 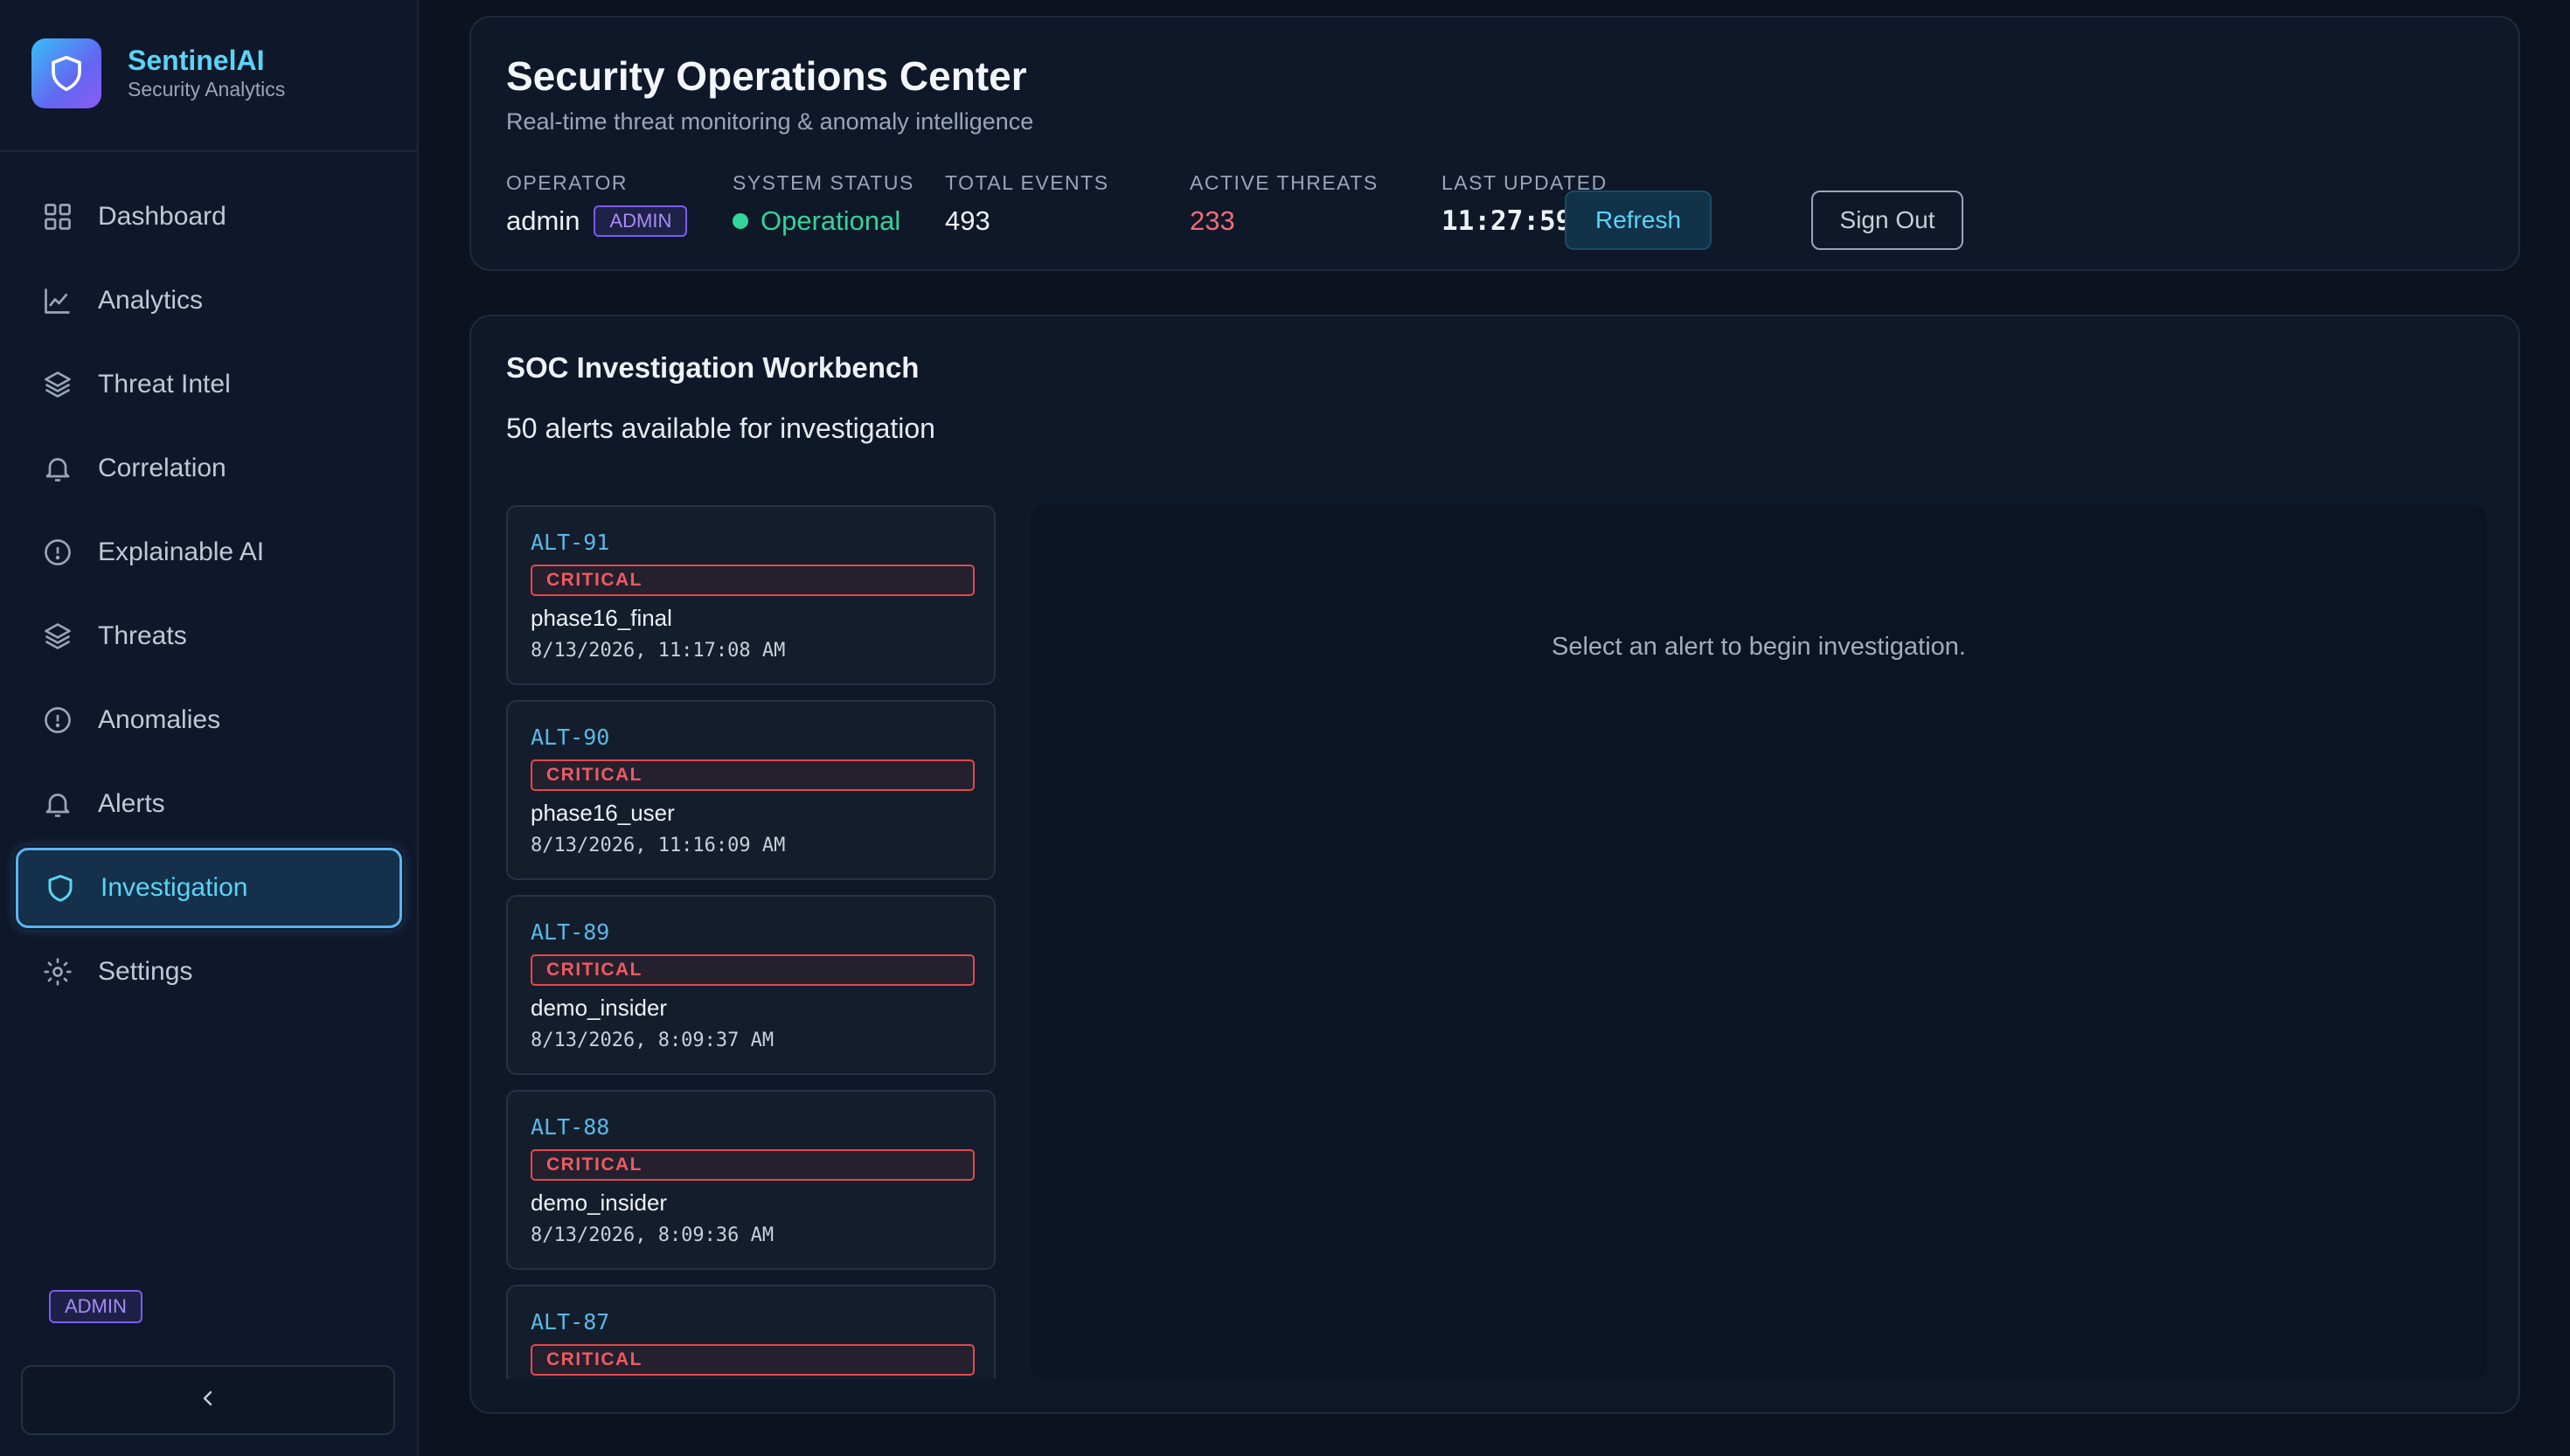 What do you see at coordinates (603, 813) in the screenshot?
I see `alert-user: phase16_user` at bounding box center [603, 813].